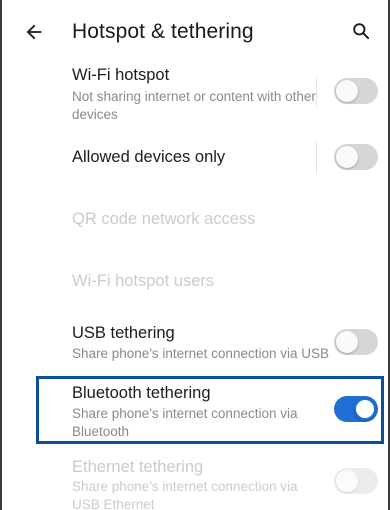  What do you see at coordinates (138, 467) in the screenshot?
I see `setting-label: Ethernet tethering` at bounding box center [138, 467].